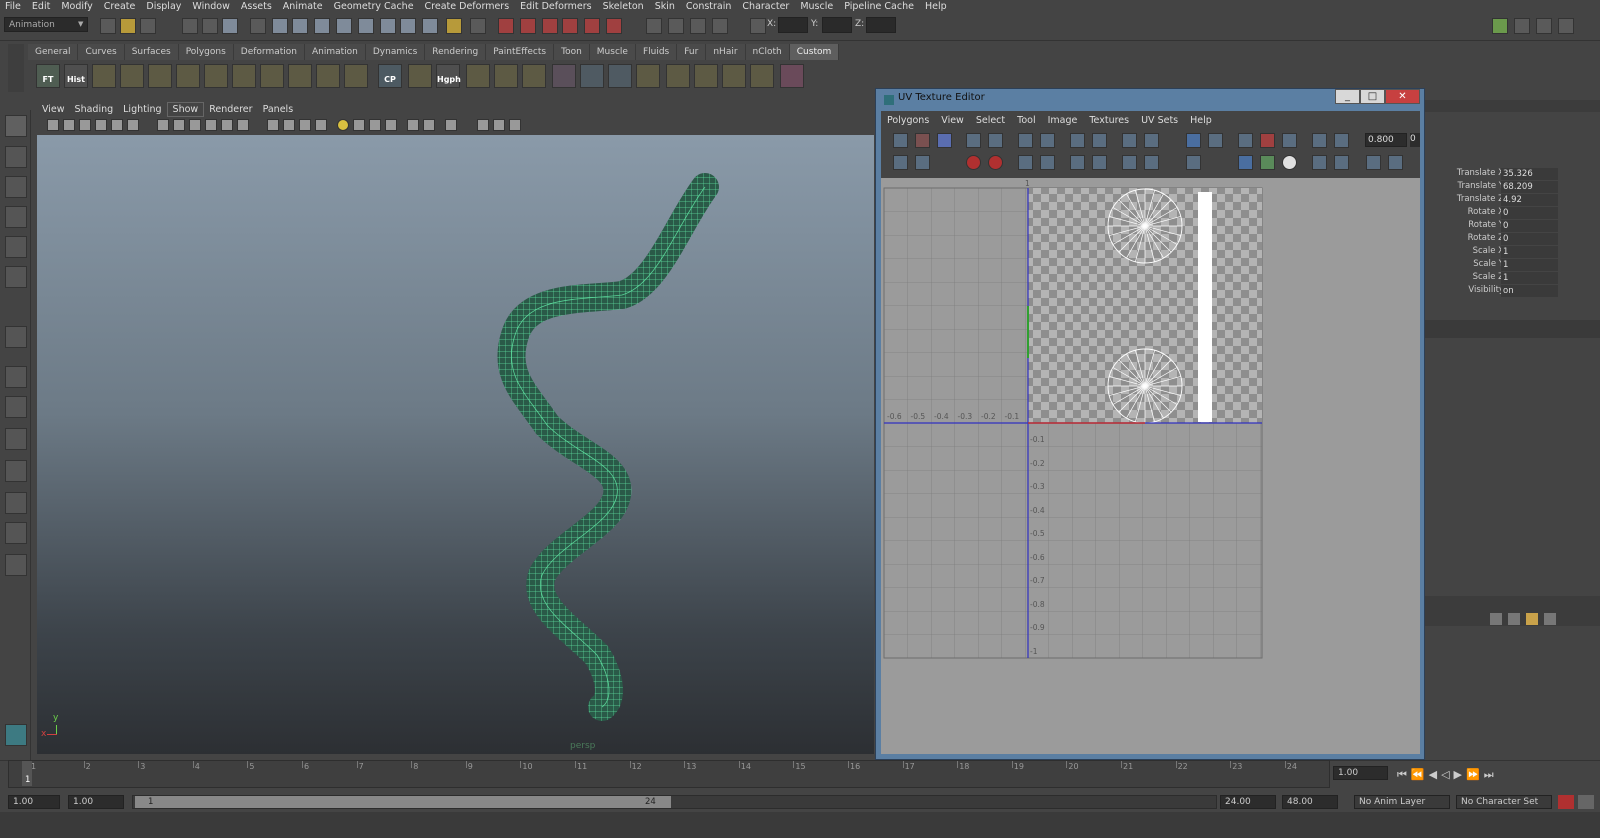 The image size is (1600, 838). I want to click on channel-value: 0, so click(1529, 226).